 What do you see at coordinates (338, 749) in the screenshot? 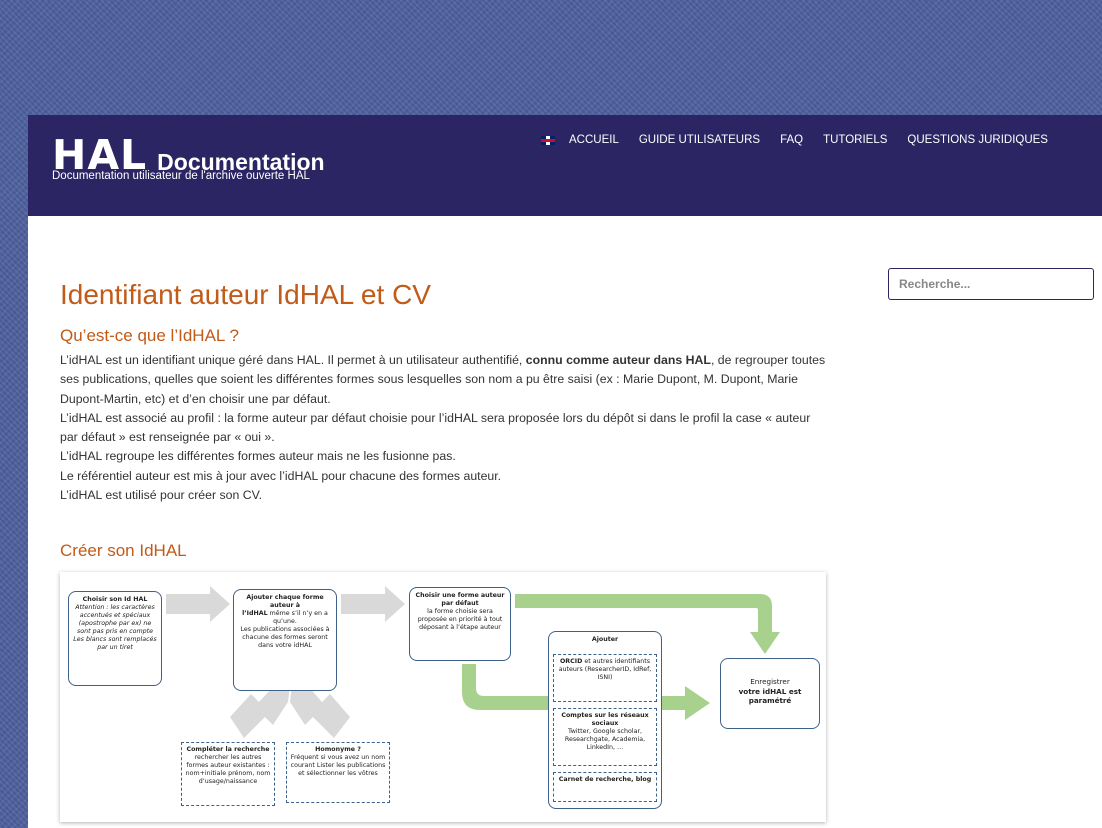
I see `box5-title: Homonyme ?` at bounding box center [338, 749].